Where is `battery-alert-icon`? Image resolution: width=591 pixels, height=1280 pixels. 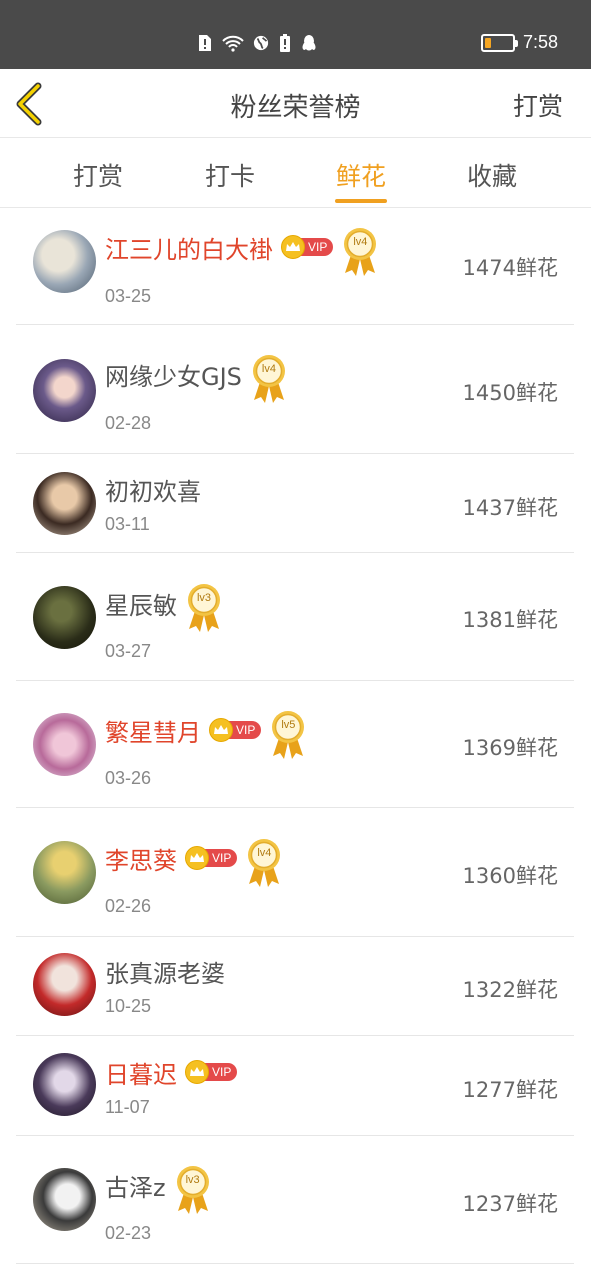
battery-alert-icon is located at coordinates (285, 43).